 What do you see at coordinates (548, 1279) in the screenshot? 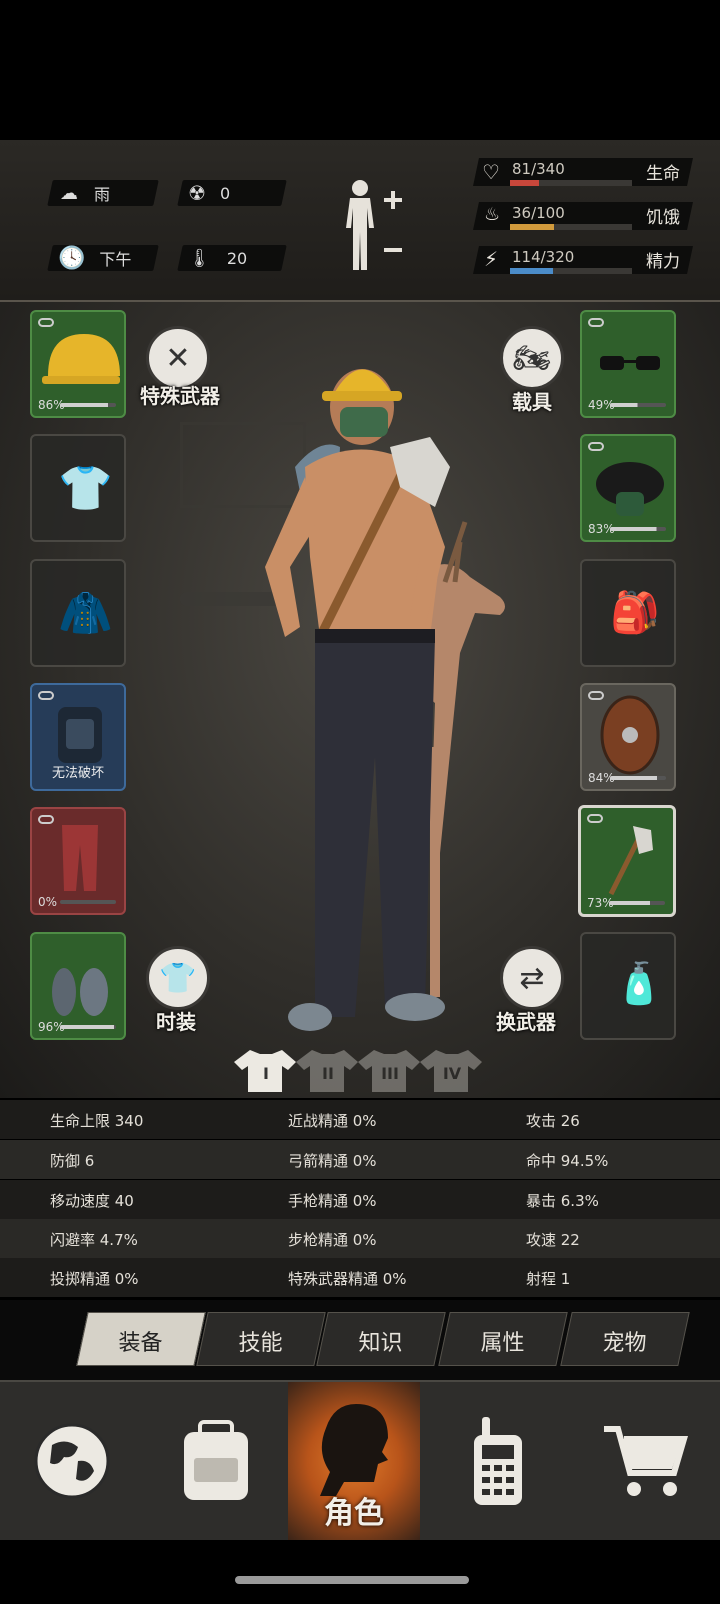
I see `stat-cell: 射程 1` at bounding box center [548, 1279].